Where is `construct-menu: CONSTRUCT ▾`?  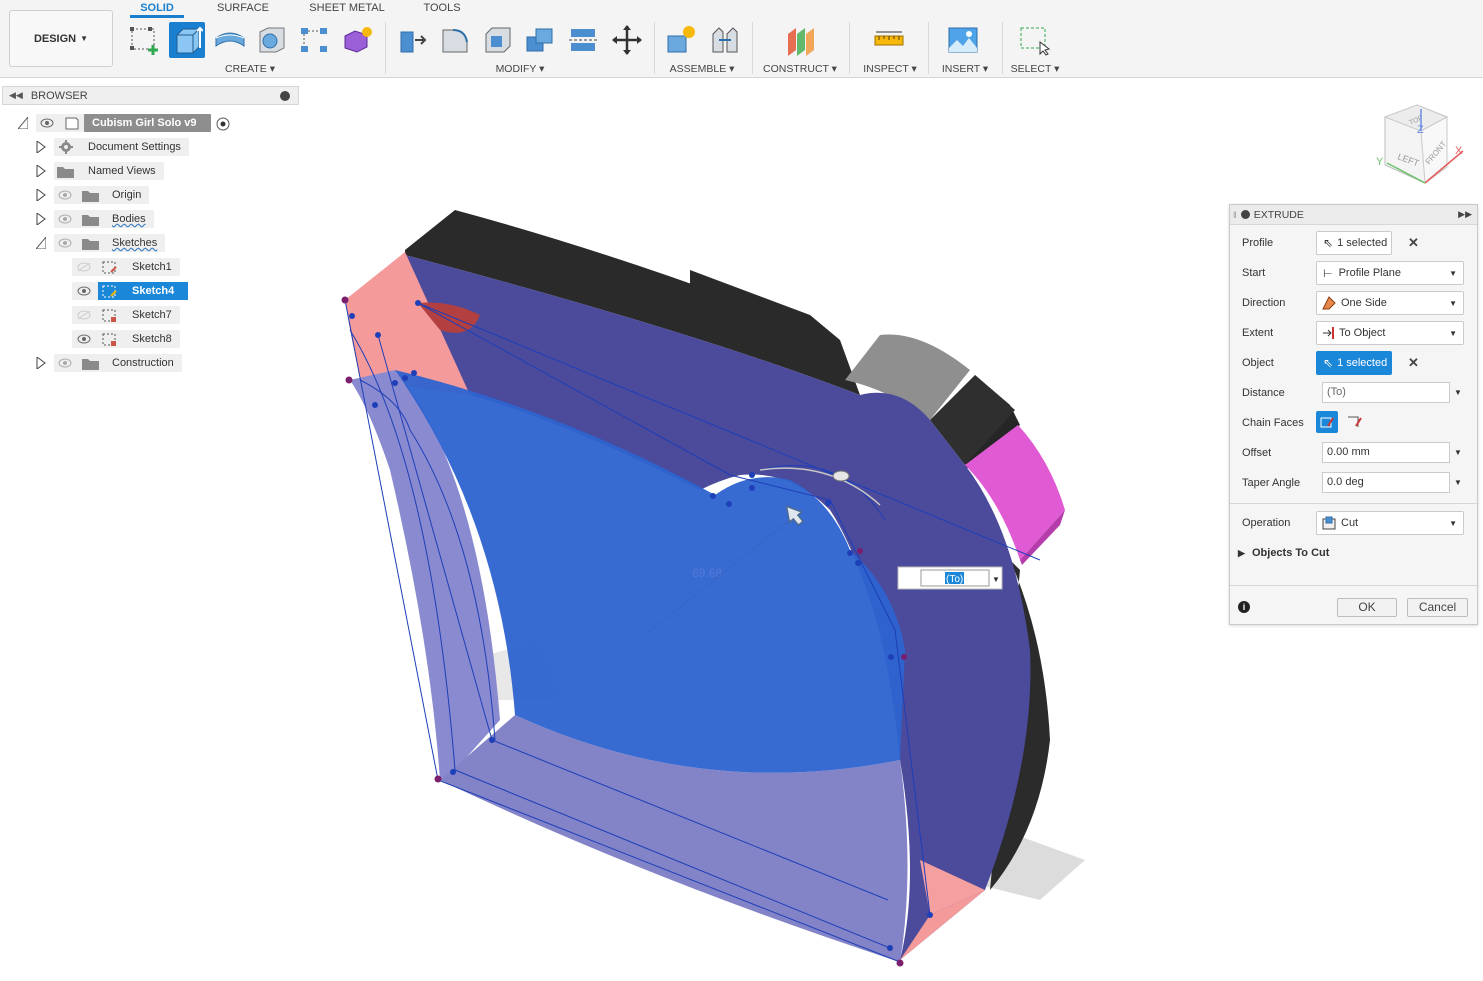 construct-menu: CONSTRUCT ▾ is located at coordinates (800, 69).